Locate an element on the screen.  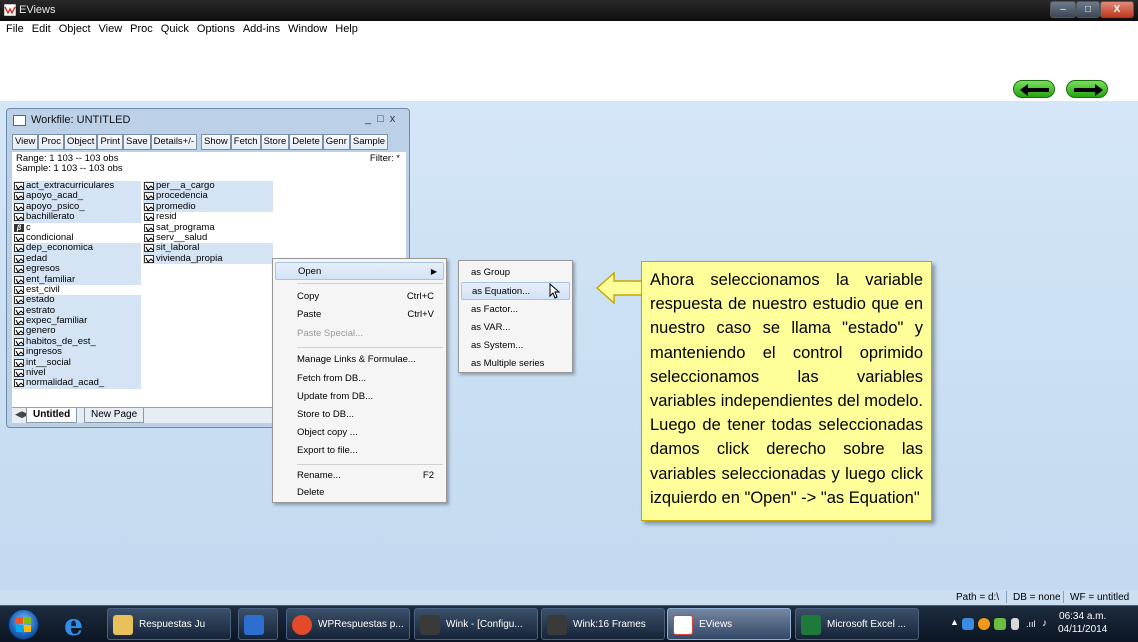
menu-proc: Proc is located at coordinates (141, 28).